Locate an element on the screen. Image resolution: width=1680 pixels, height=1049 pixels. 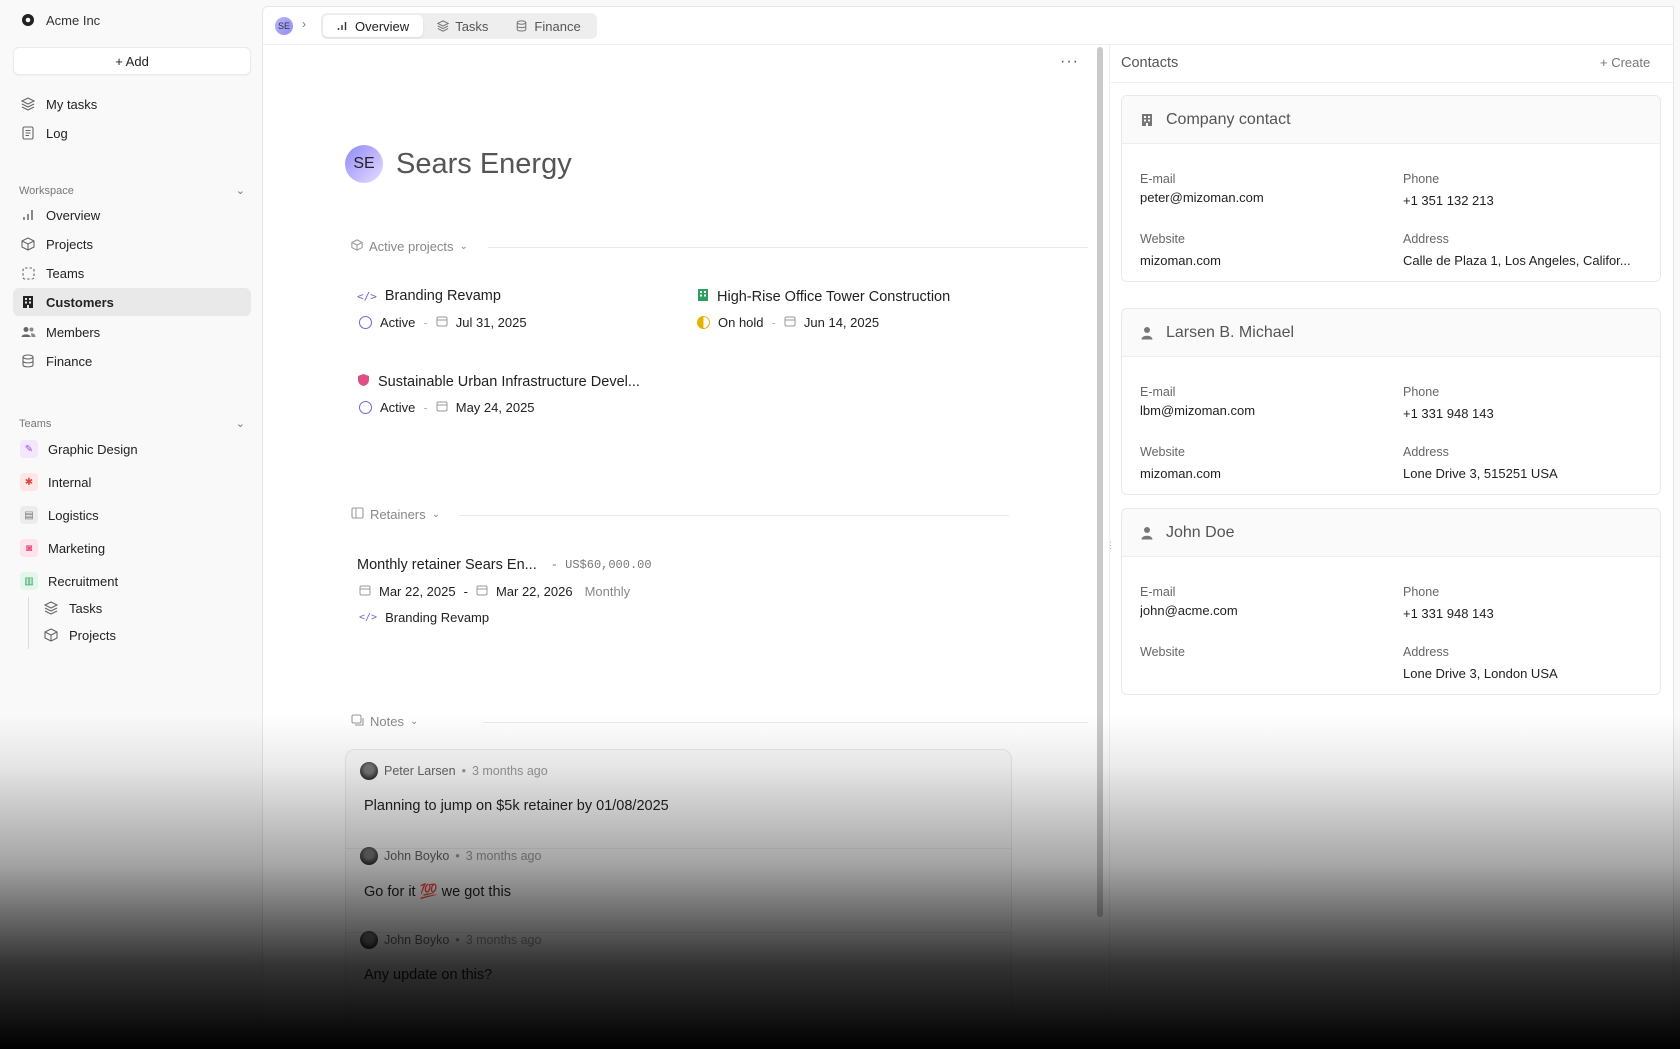
active-projects-header: Active projects ⌄ is located at coordinates (409, 246).